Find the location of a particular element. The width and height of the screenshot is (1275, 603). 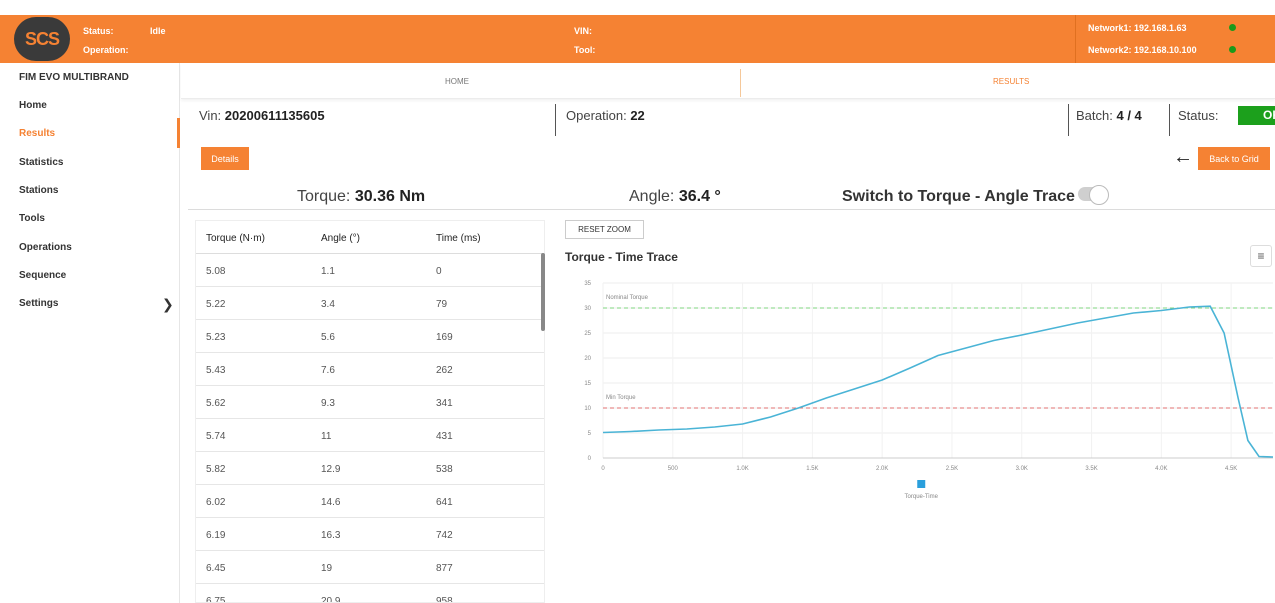

x-tick-label: 3.5K is located at coordinates (1091, 469).